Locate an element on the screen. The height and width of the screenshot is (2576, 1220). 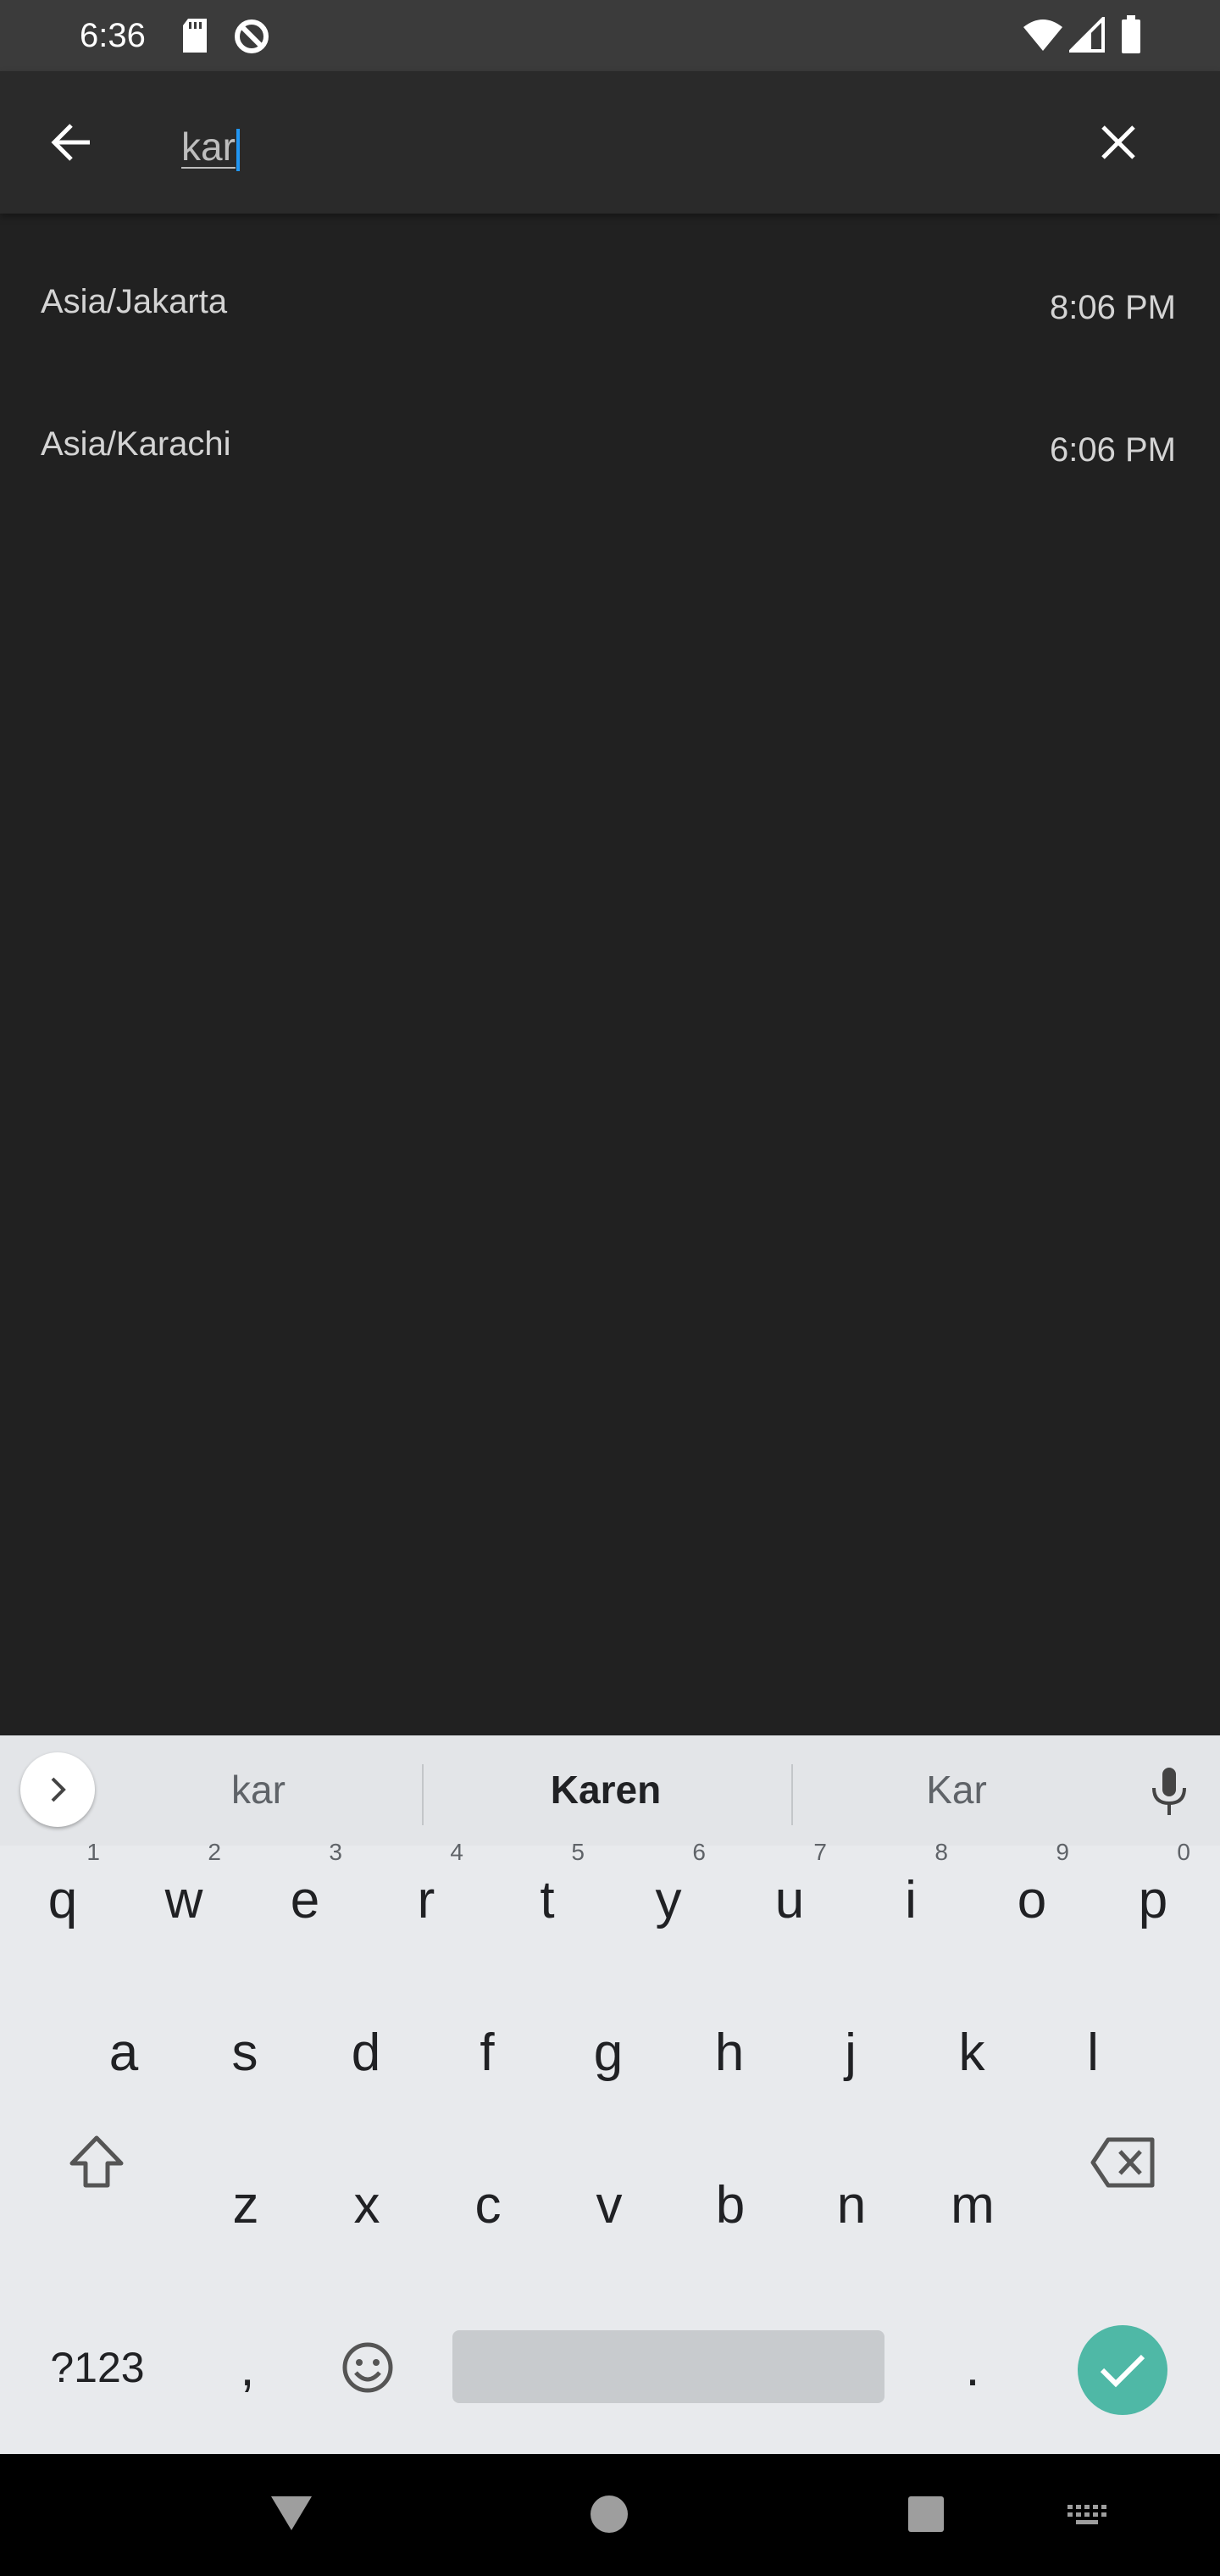
key-a: a is located at coordinates (123, 2052).